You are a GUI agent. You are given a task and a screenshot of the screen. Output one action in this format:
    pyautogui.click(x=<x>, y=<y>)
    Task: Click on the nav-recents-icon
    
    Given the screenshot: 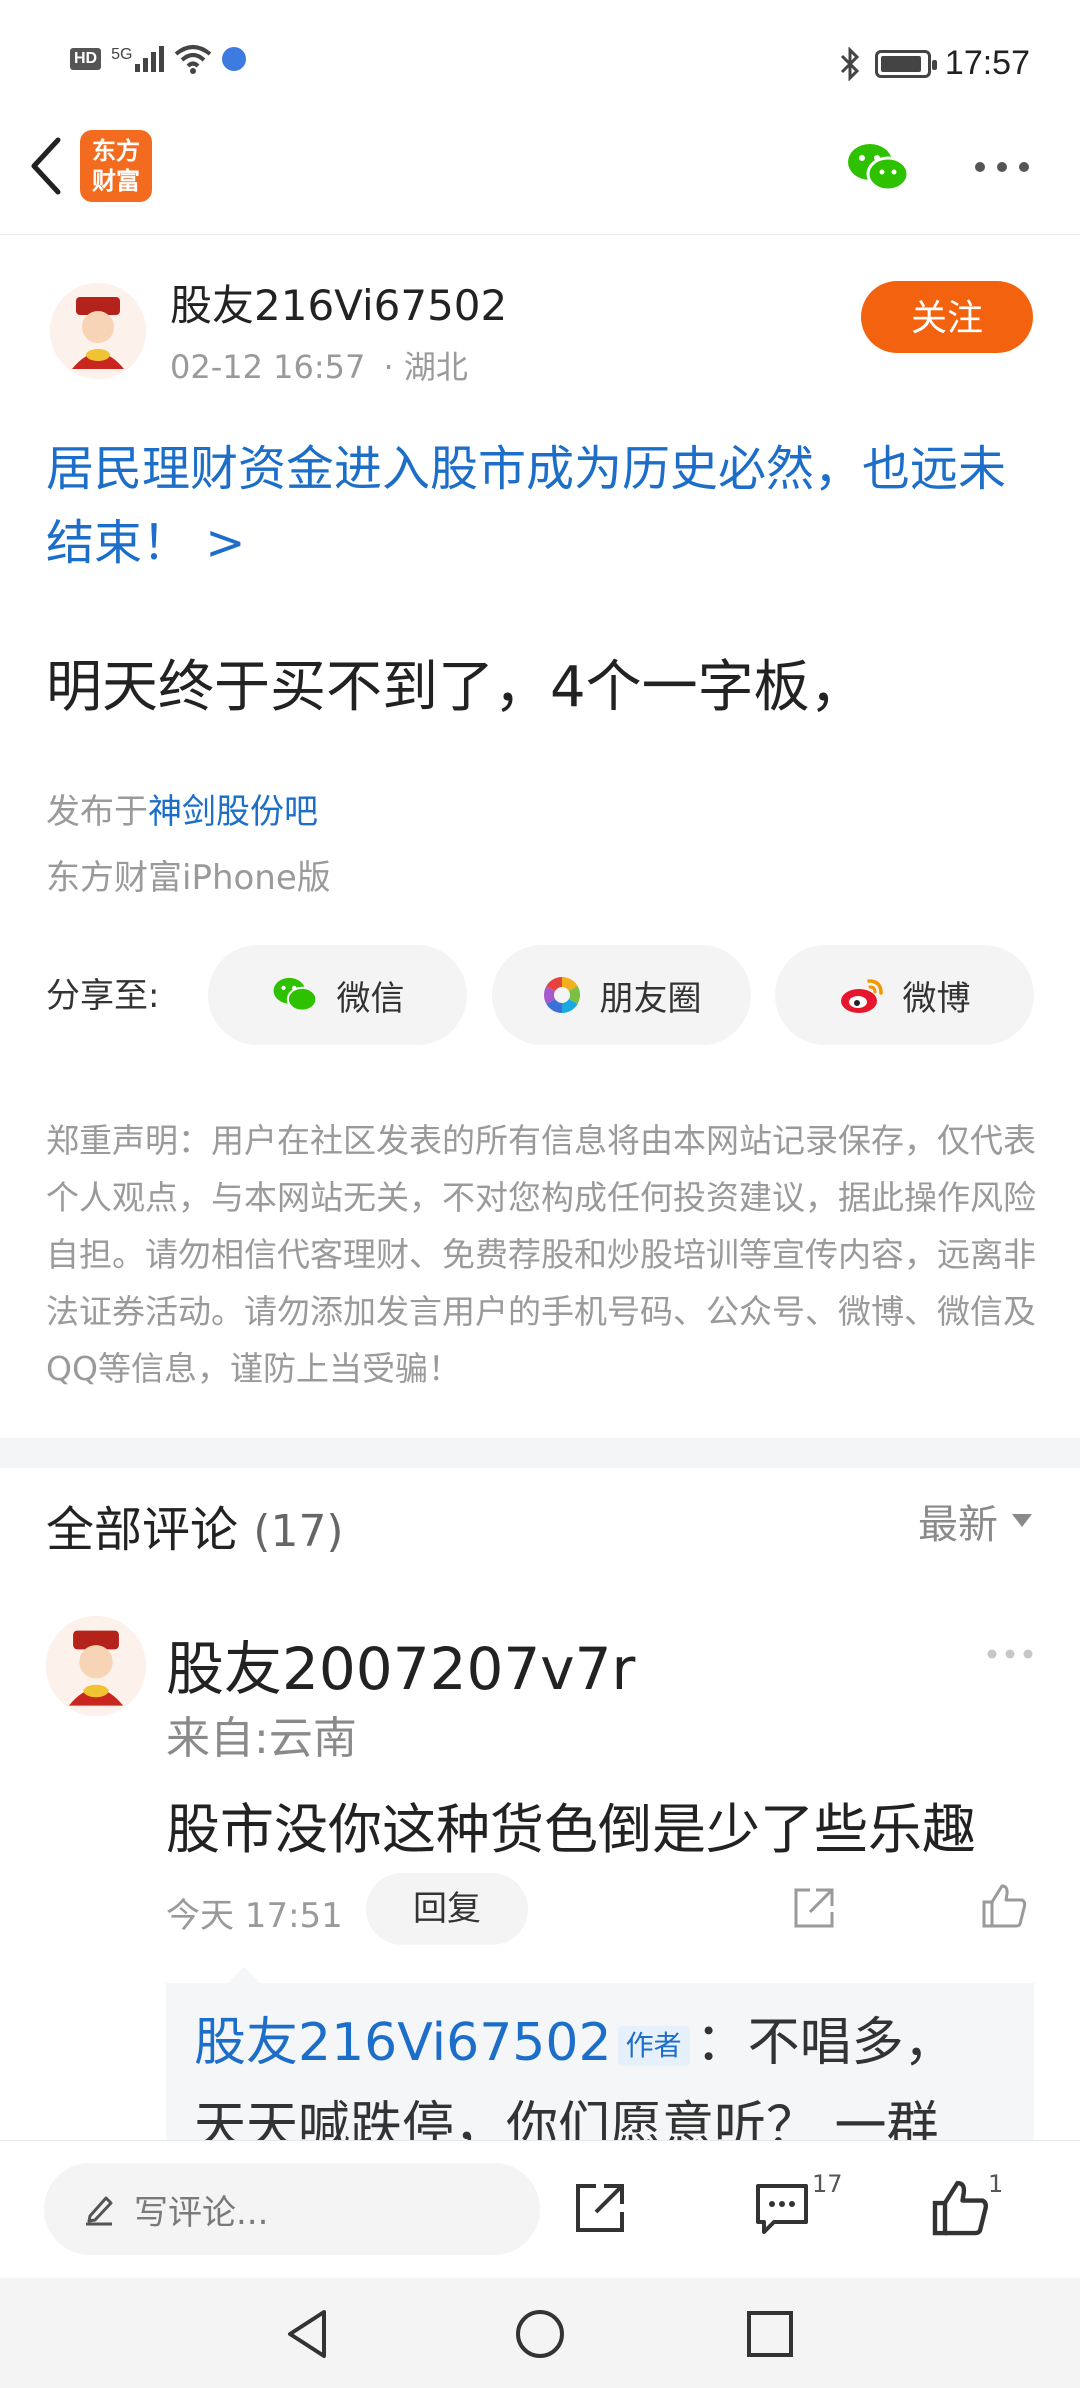 What is the action you would take?
    pyautogui.click(x=770, y=2334)
    